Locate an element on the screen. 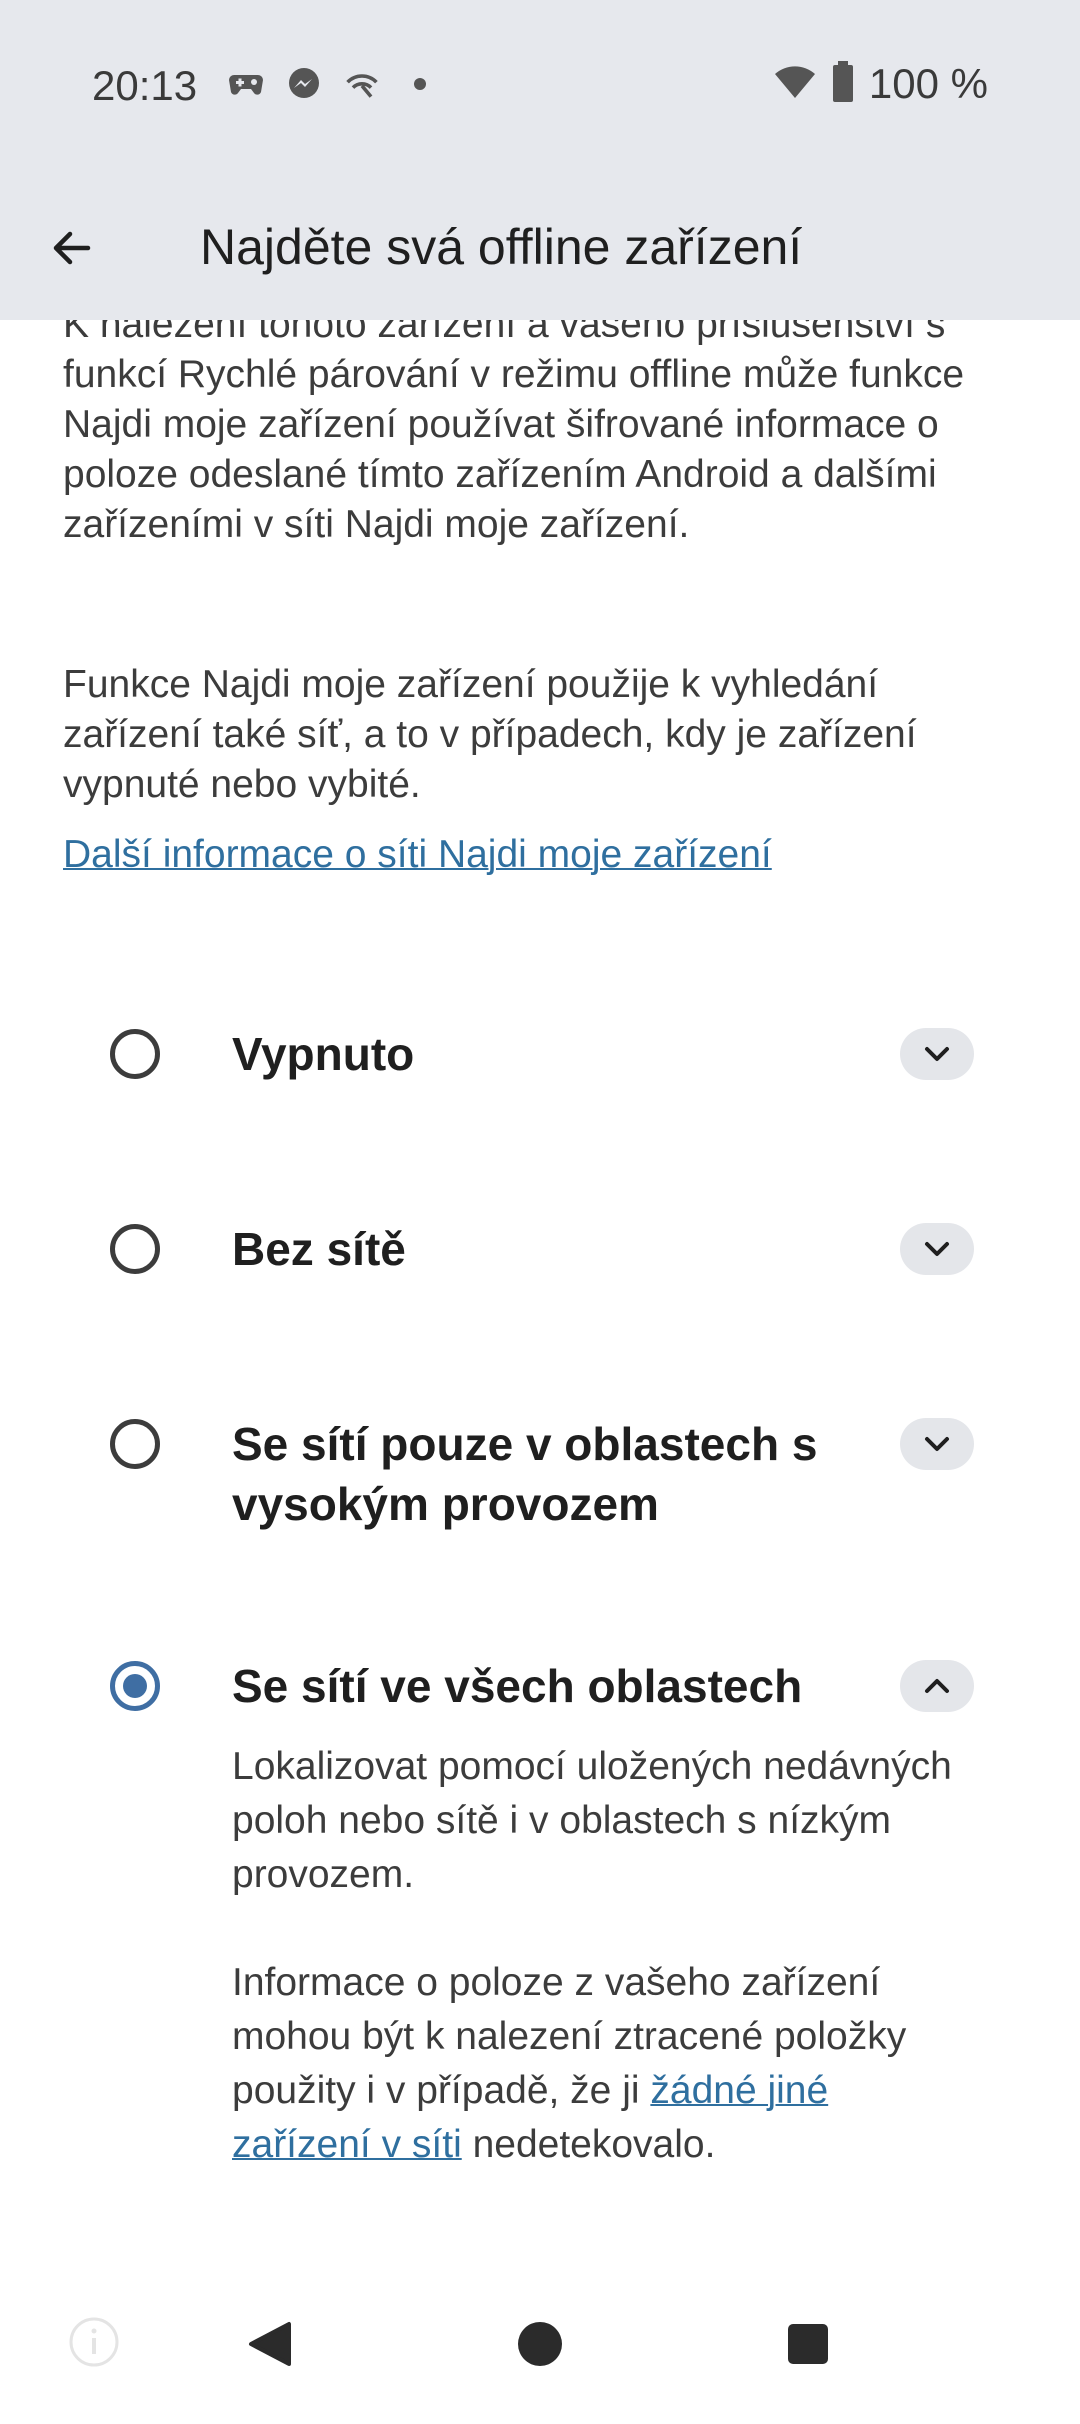 This screenshot has height=2424, width=1080. info-icon is located at coordinates (94, 2342).